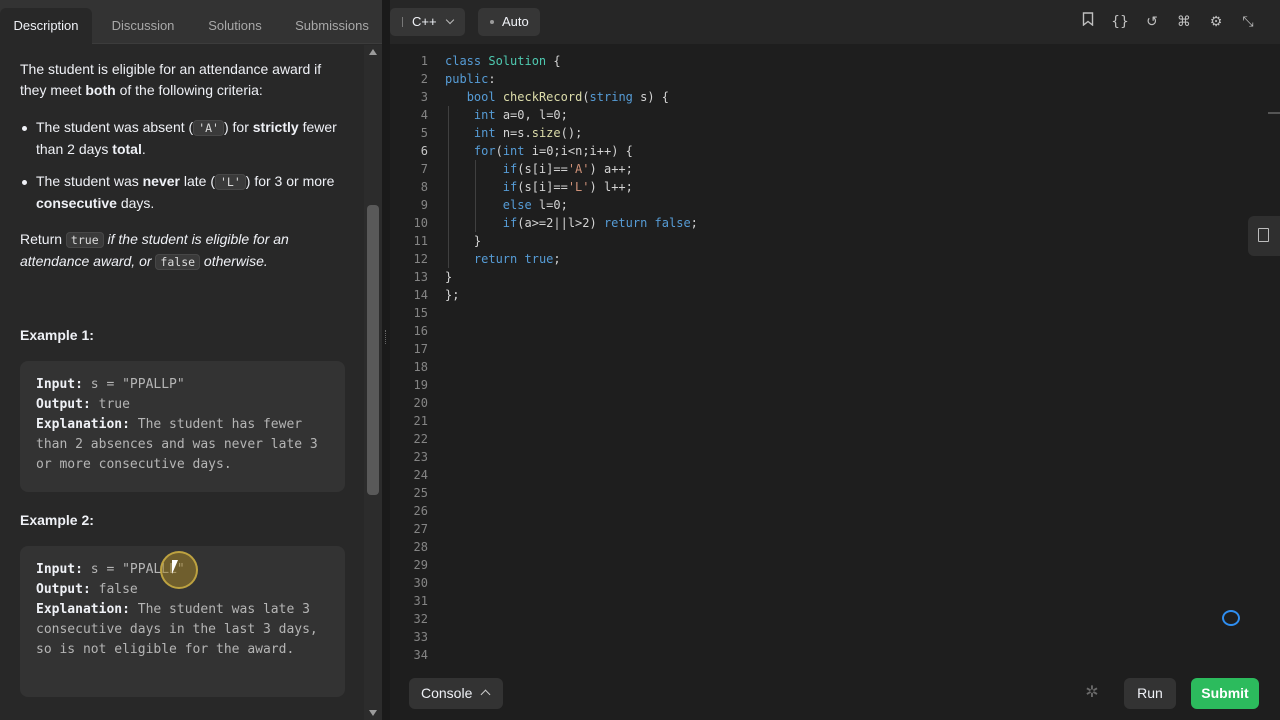  Describe the element at coordinates (835, 692) in the screenshot. I see `editor-footer: Console ✲ Run Submit` at that location.